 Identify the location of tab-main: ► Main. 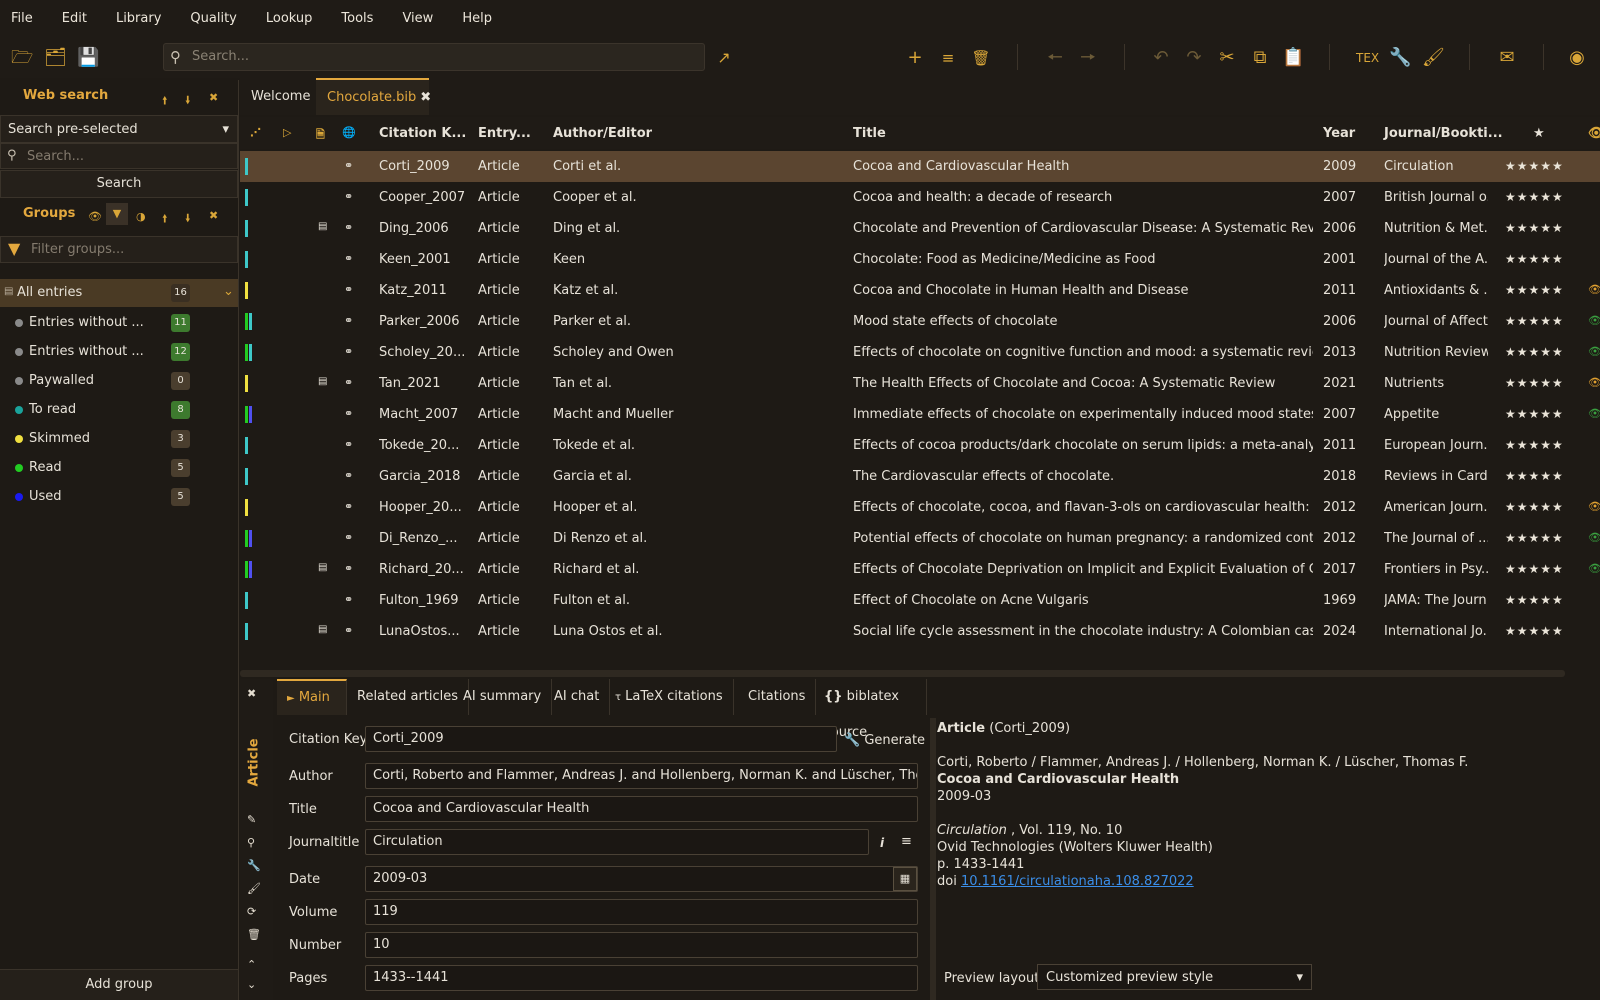
(312, 697).